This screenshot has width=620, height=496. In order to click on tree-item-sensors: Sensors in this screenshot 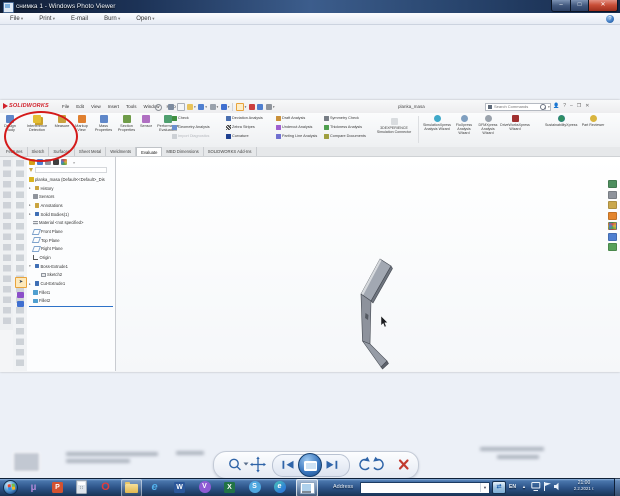, I will do `click(72, 196)`.